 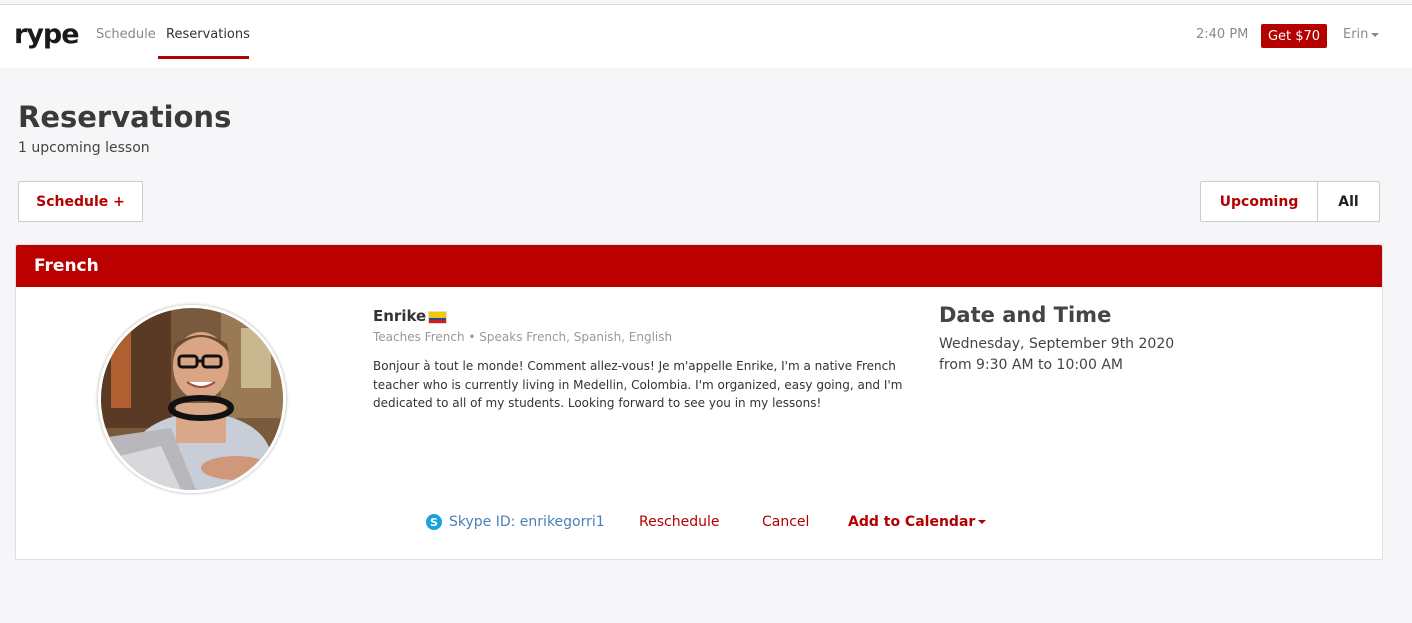 I want to click on user-menu: Erin, so click(x=1361, y=34).